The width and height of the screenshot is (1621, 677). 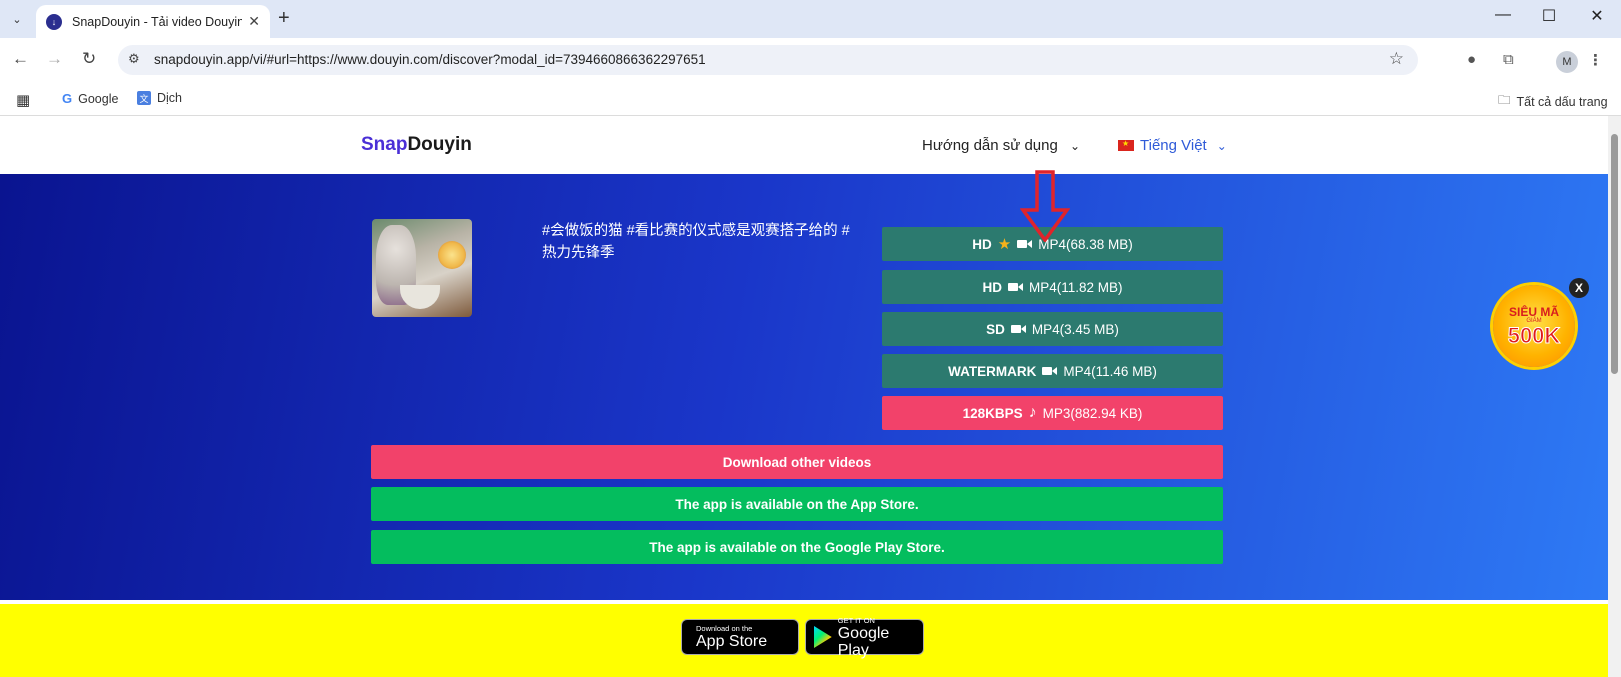 What do you see at coordinates (1172, 145) in the screenshot?
I see `language-dropdown: Tiếng Việt ⌄` at bounding box center [1172, 145].